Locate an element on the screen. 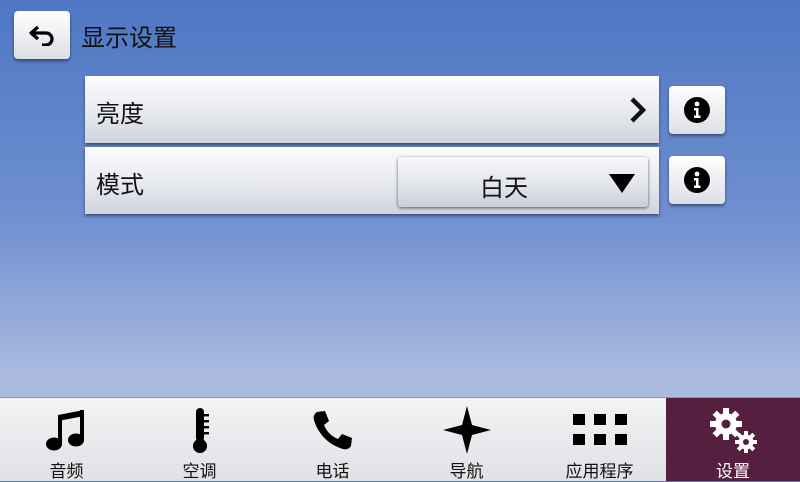  thermometer-icon is located at coordinates (200, 430).